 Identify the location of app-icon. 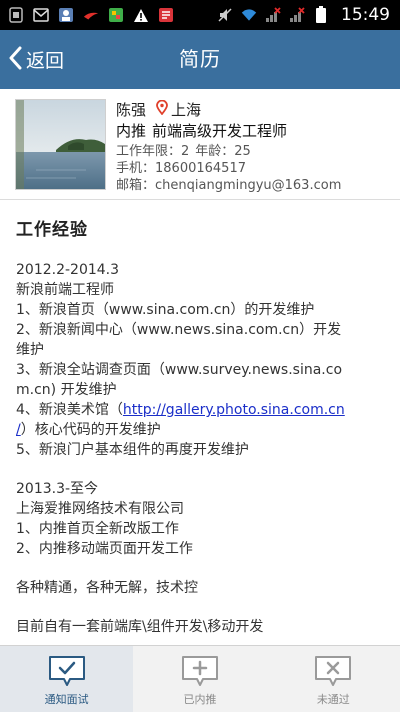
(116, 15).